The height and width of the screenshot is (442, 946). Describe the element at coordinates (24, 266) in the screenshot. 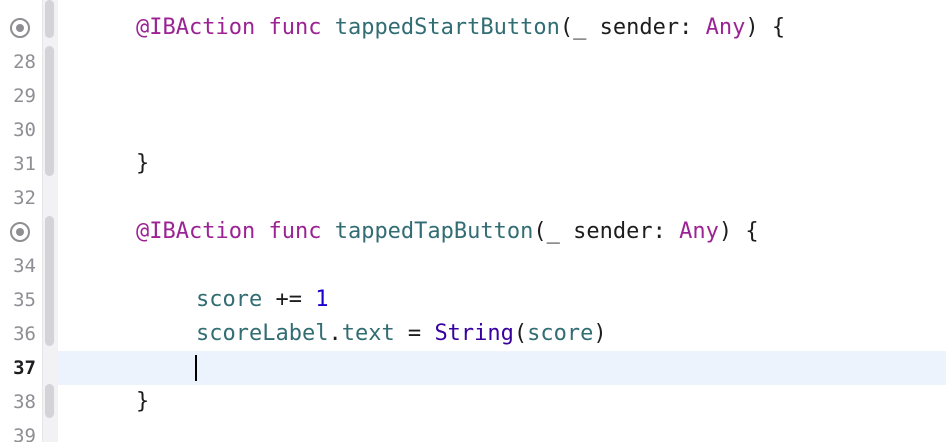

I see `line-number: 34` at that location.